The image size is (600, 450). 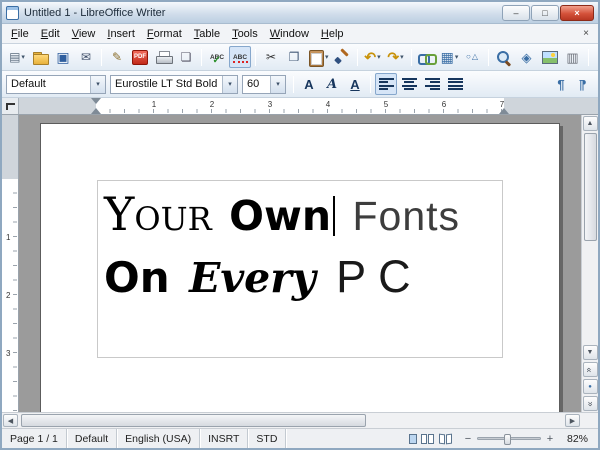 I want to click on zoom-slider, so click(x=508, y=439).